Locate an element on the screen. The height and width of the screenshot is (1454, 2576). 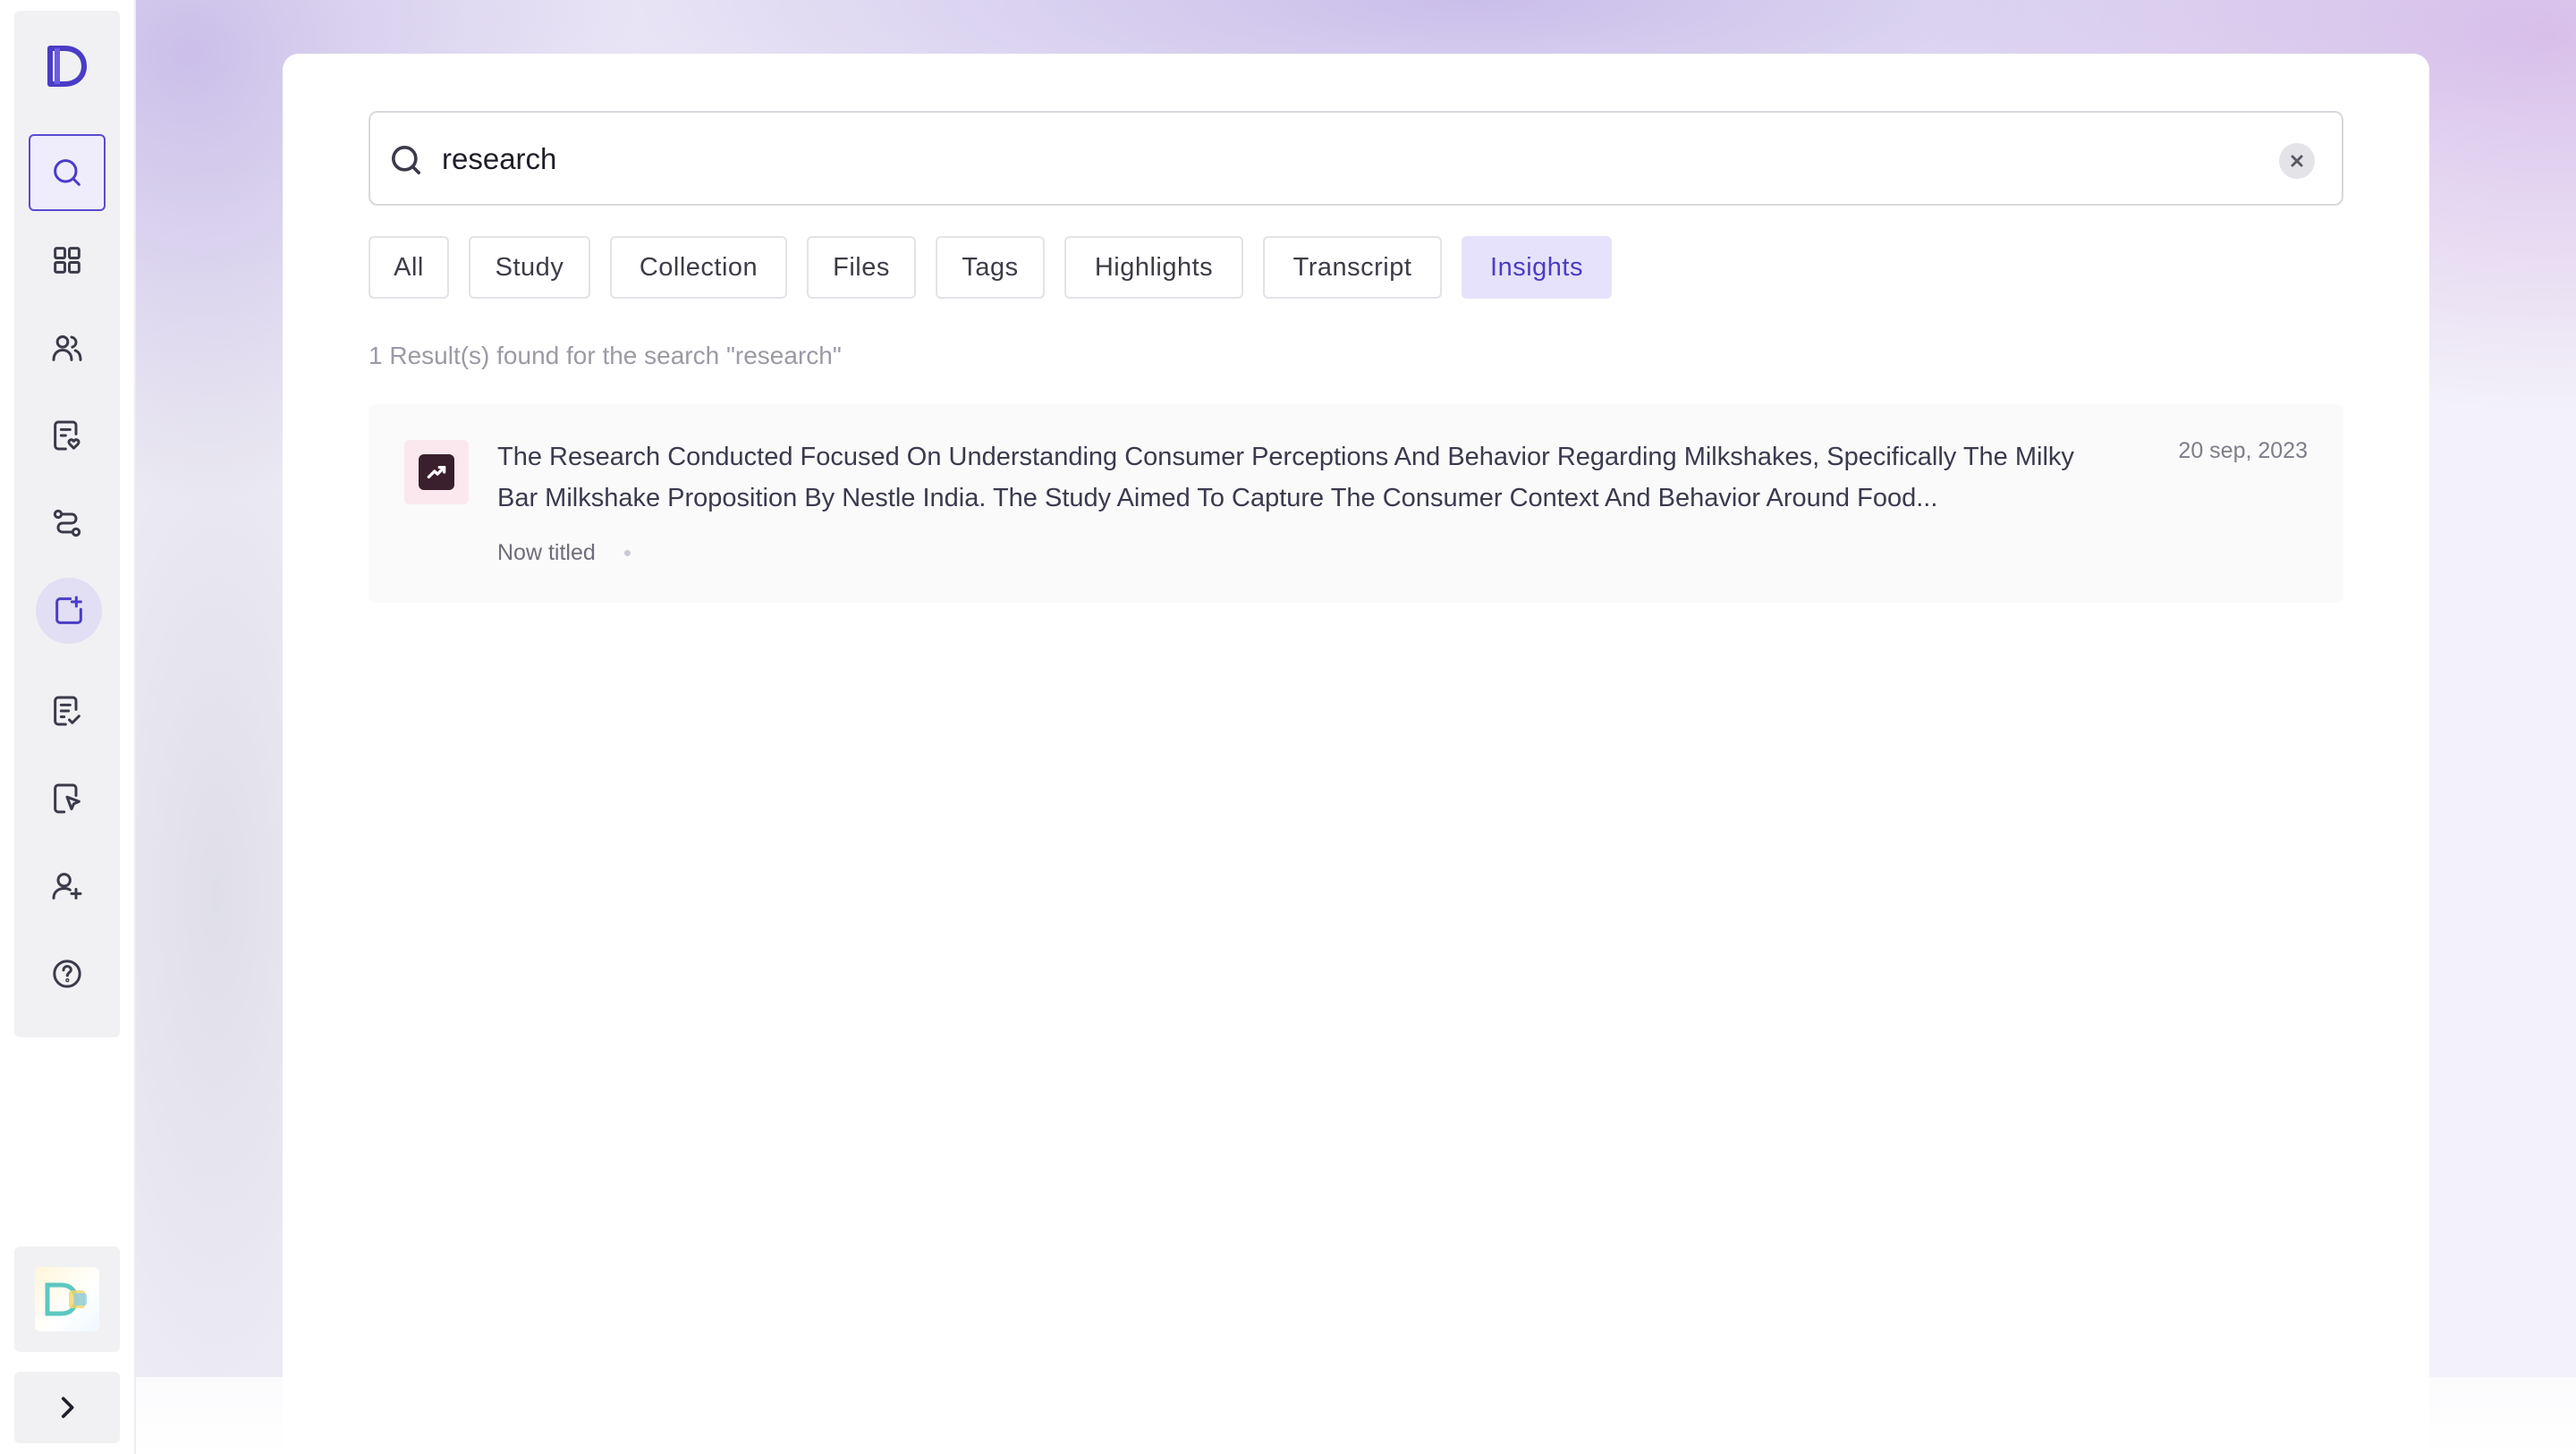
workspace-logo is located at coordinates (67, 1299).